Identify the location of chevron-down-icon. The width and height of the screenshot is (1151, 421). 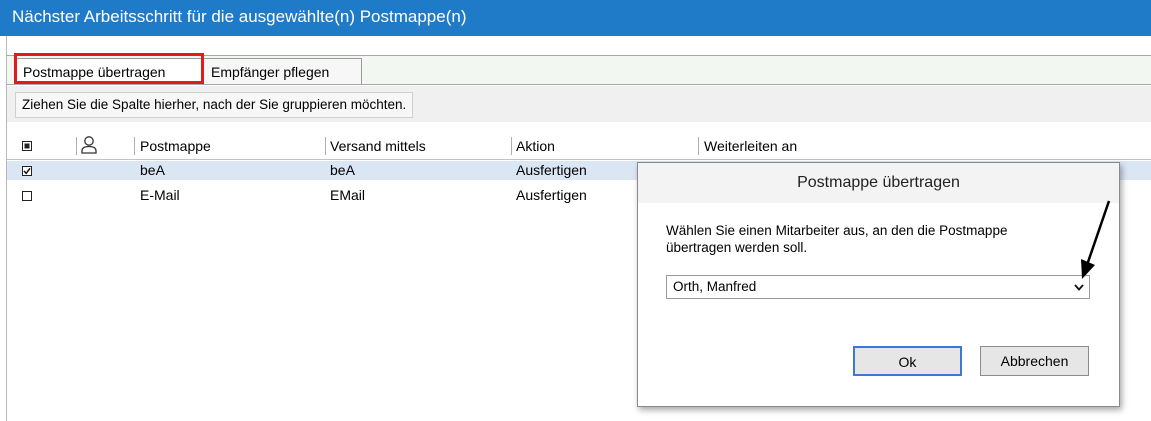
(1079, 287).